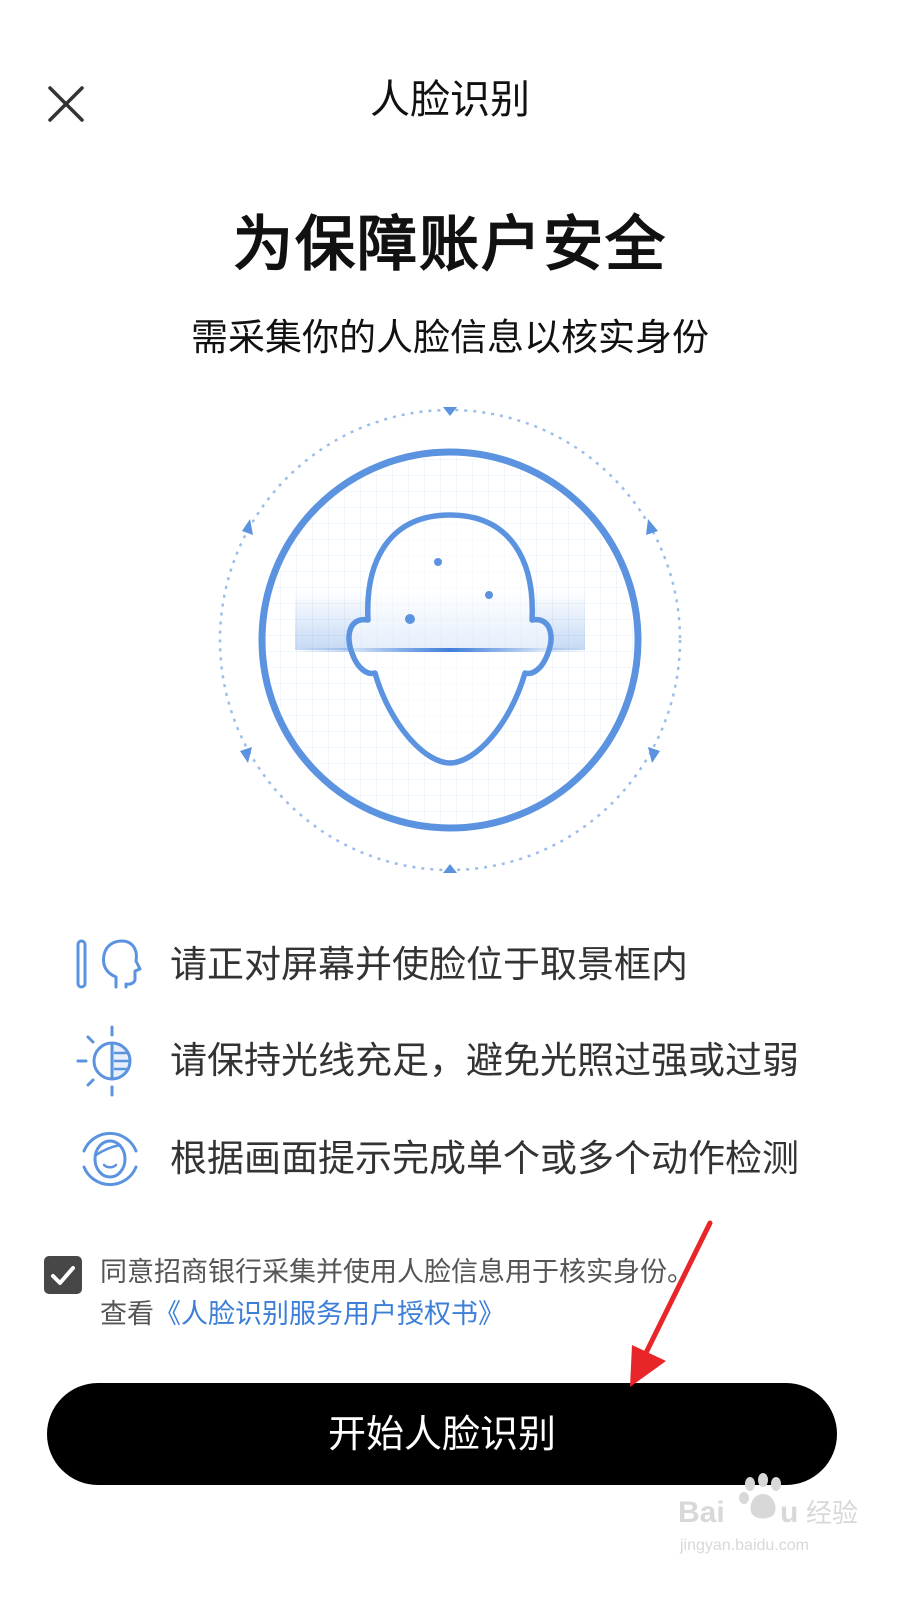  I want to click on headline: 为保障账户安全, so click(450, 245).